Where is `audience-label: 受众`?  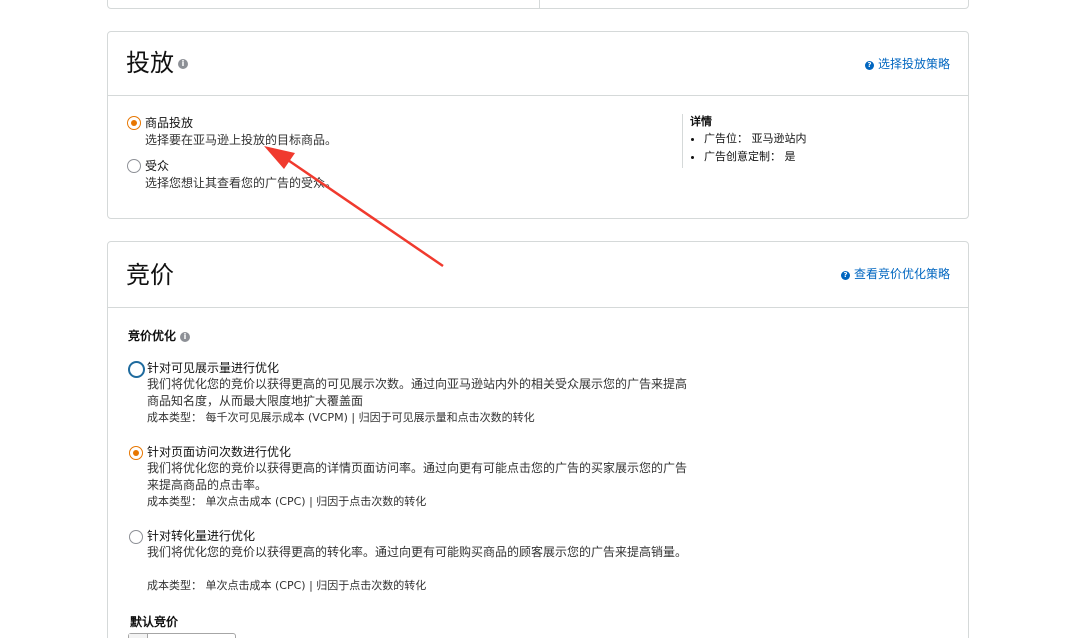 audience-label: 受众 is located at coordinates (157, 166).